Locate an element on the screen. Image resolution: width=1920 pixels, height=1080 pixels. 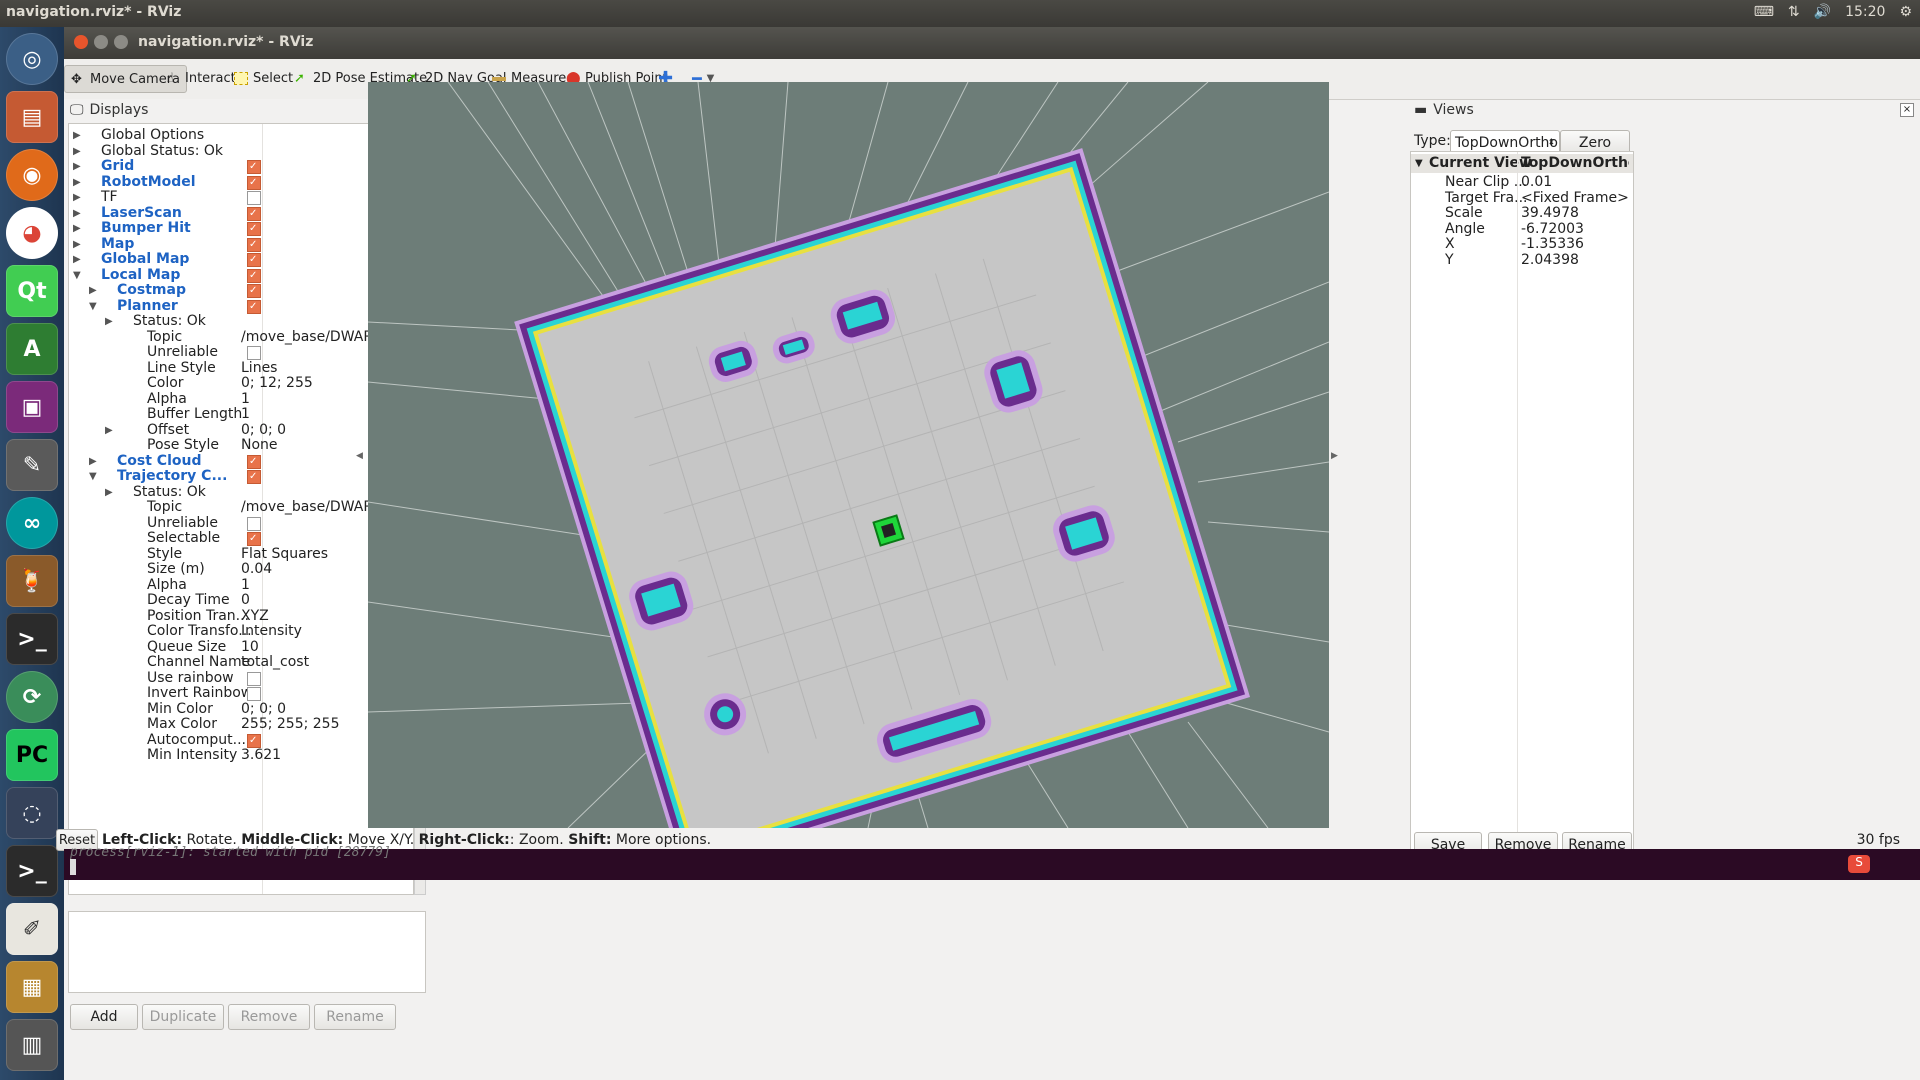
chrome-icon: ◕ is located at coordinates (32, 233).